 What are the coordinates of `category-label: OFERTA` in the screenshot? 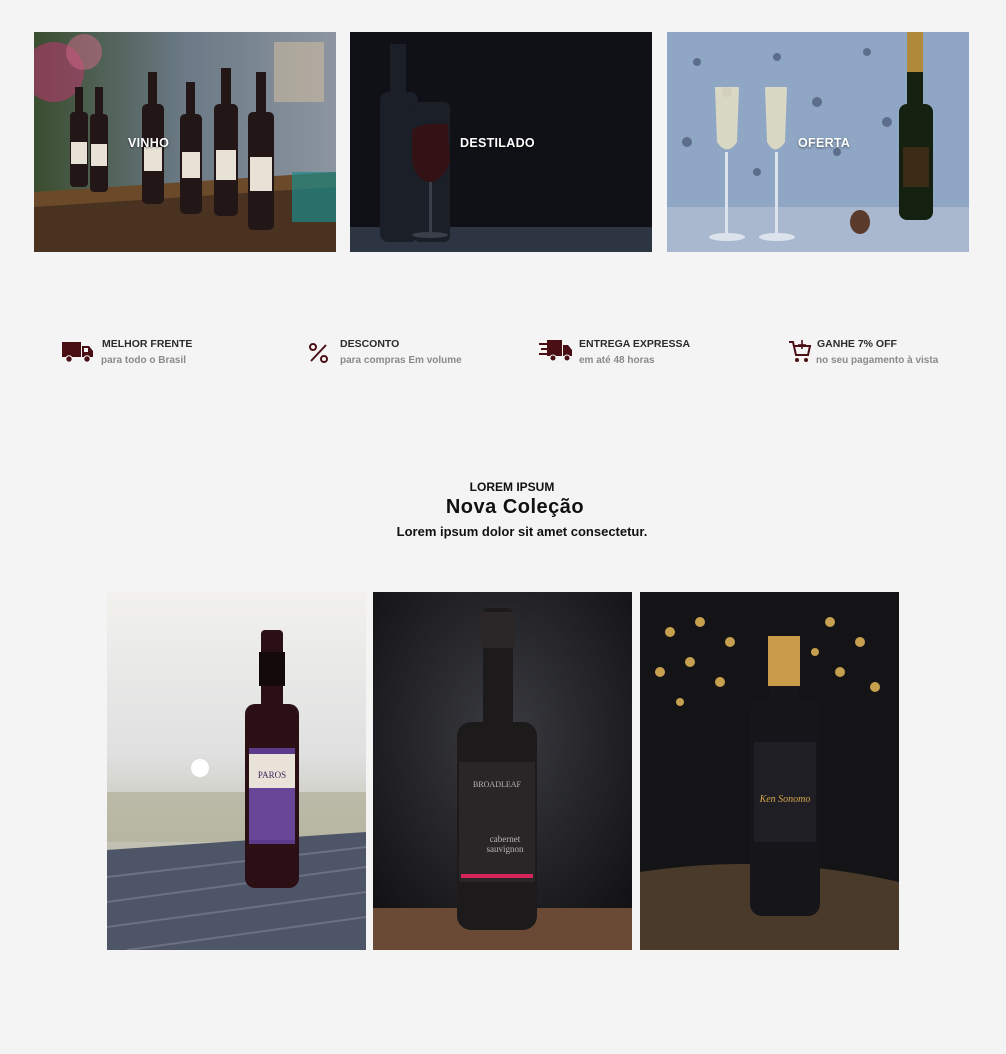 It's located at (824, 143).